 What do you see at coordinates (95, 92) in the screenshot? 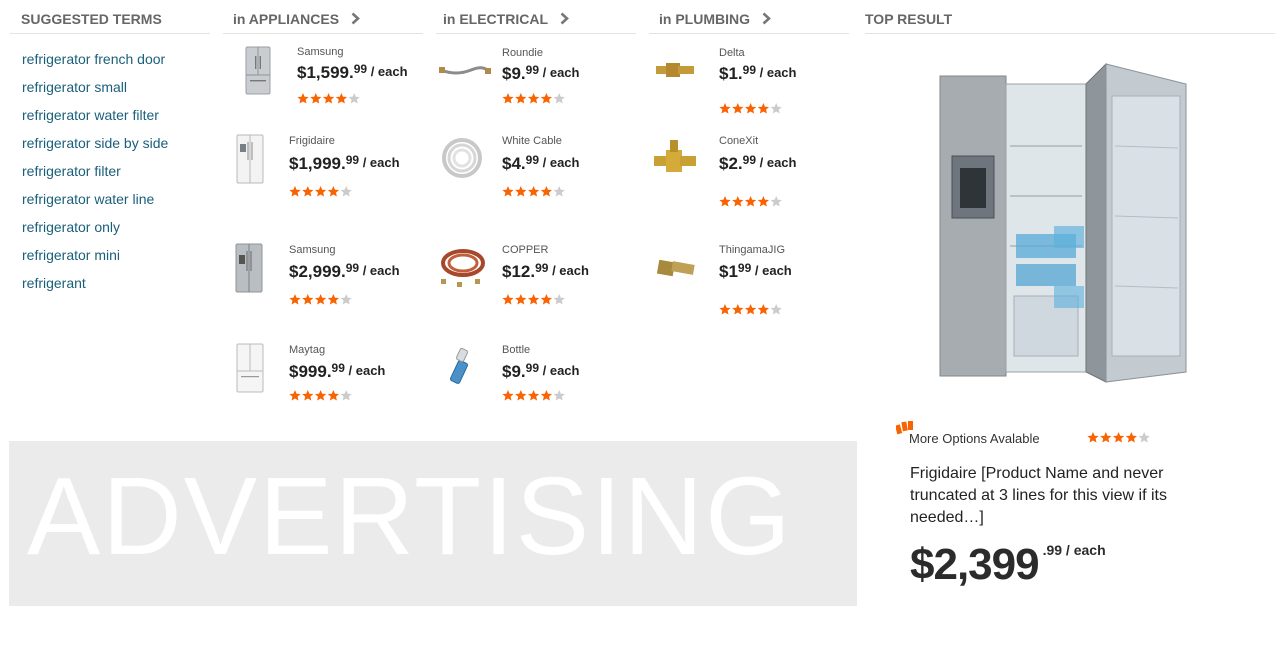
I see `suggested-term: refrigerator small` at bounding box center [95, 92].